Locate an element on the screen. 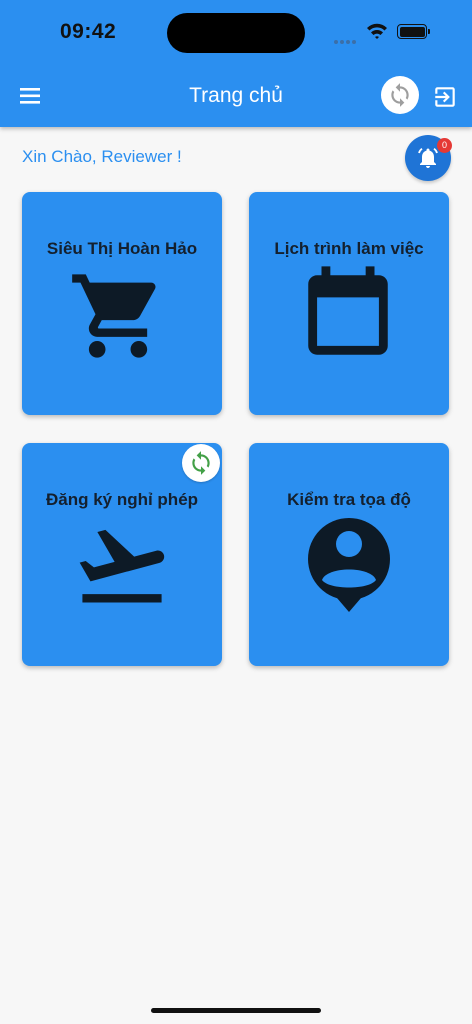  leave-sync-button is located at coordinates (201, 463).